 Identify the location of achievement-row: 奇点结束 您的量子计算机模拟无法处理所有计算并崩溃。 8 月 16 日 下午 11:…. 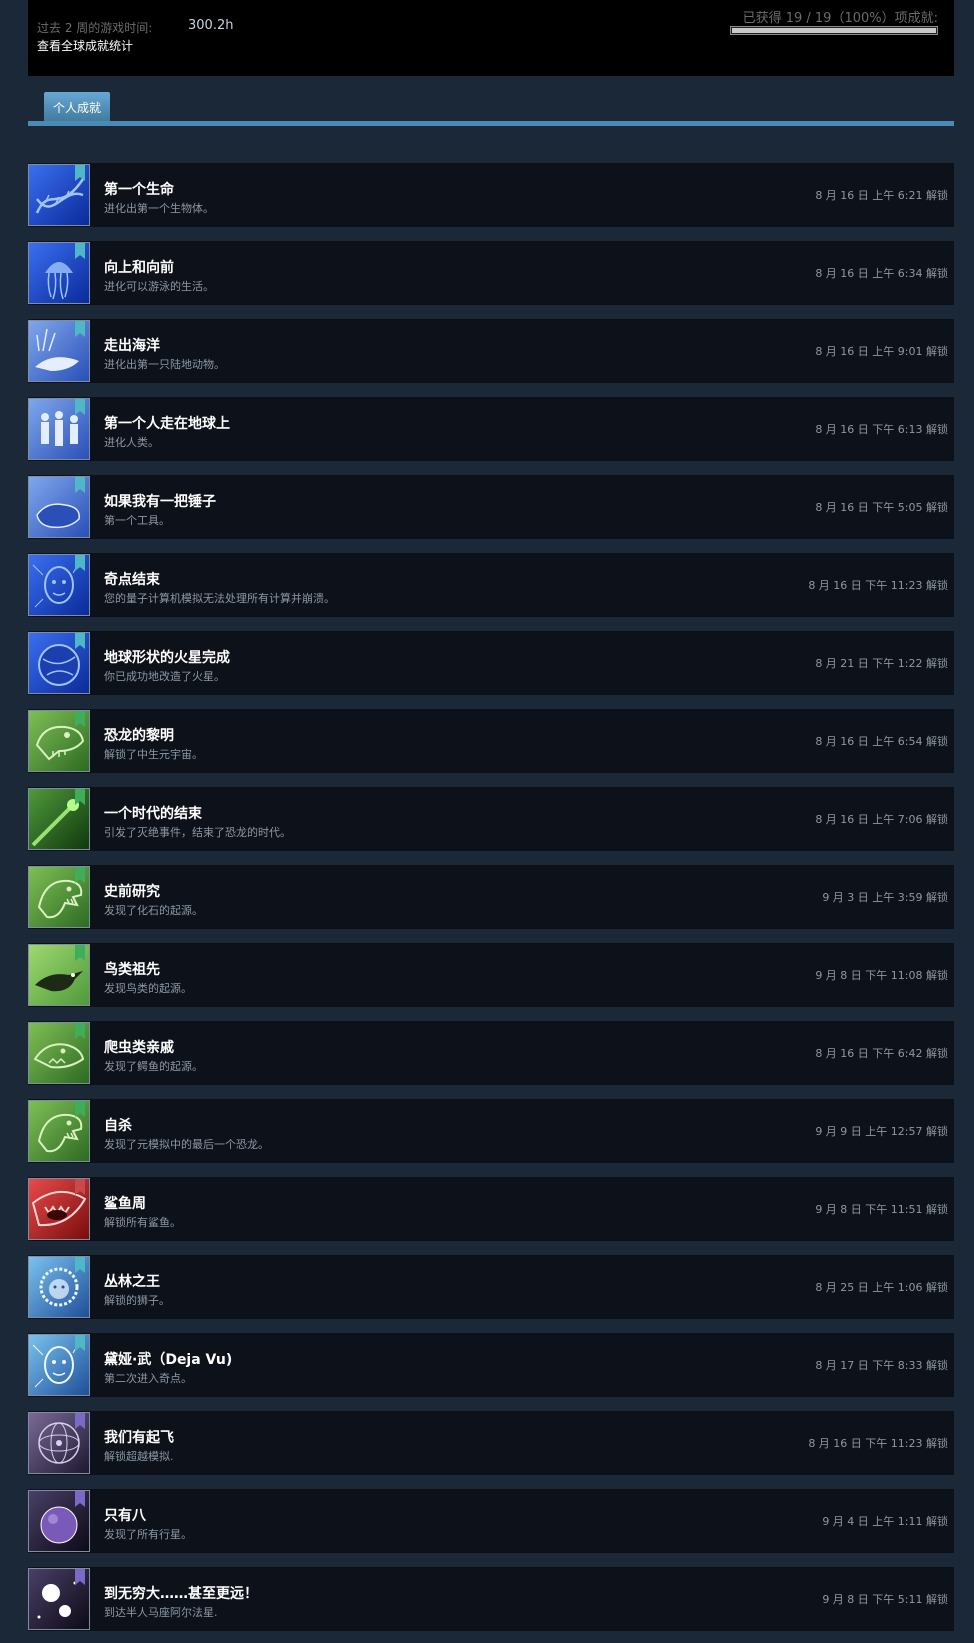
(491, 585).